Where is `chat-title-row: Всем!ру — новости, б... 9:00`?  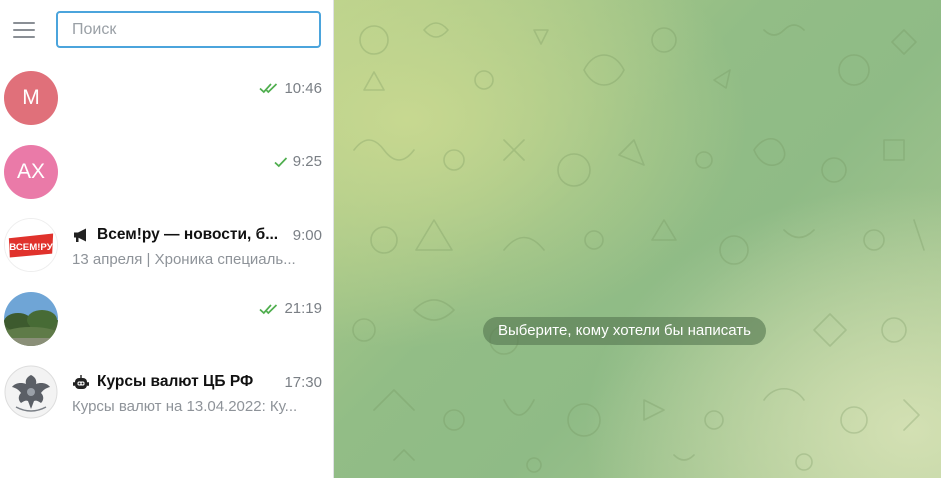
chat-title-row: Всем!ру — новости, б... 9:00 is located at coordinates (197, 235).